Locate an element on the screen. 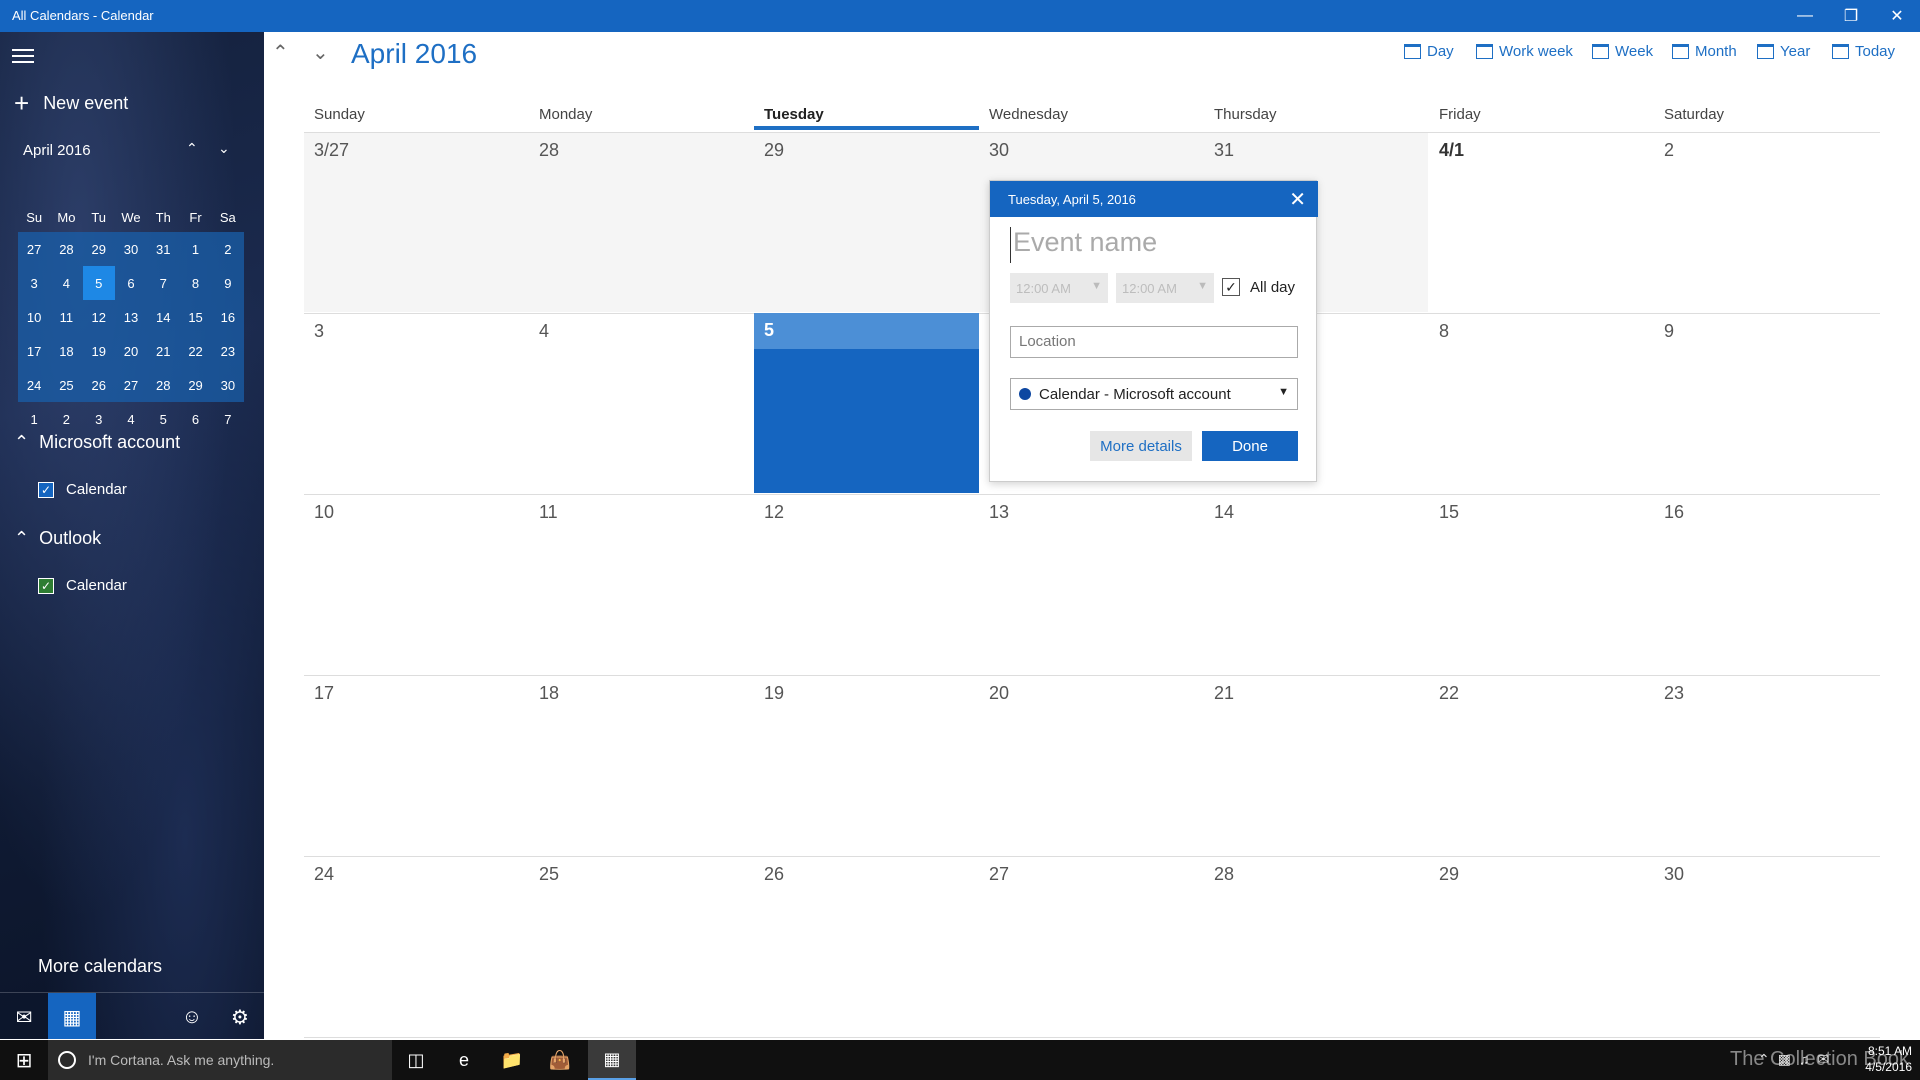 This screenshot has height=1080, width=1920. new-event-button: + New event is located at coordinates (71, 103).